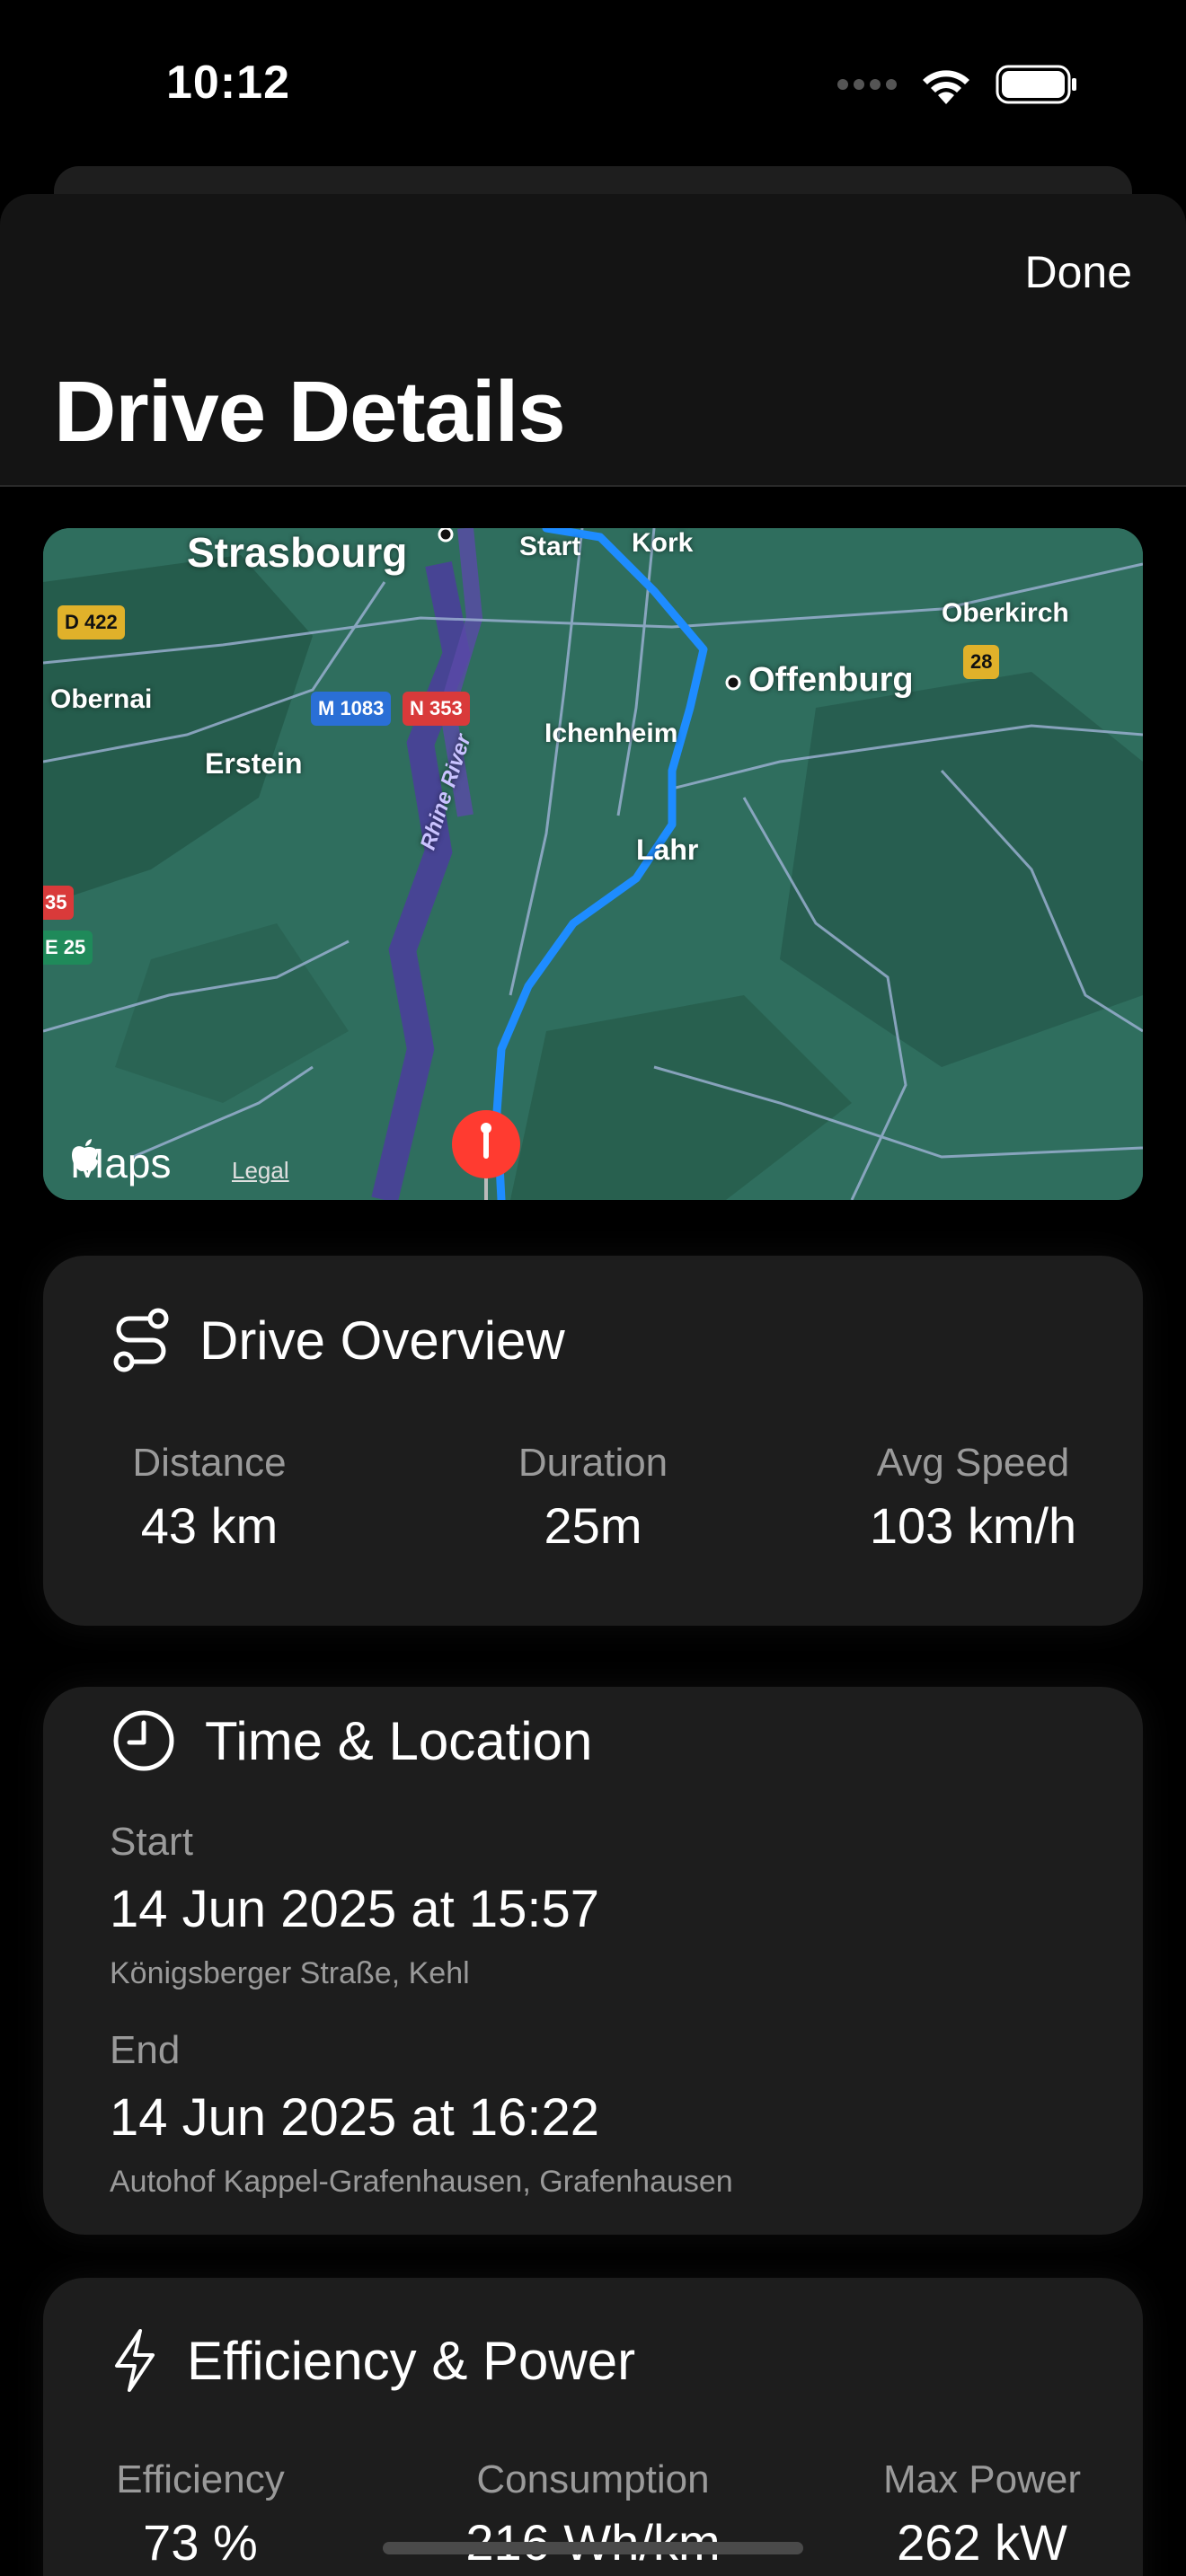  What do you see at coordinates (151, 1842) in the screenshot?
I see `start-label: Start` at bounding box center [151, 1842].